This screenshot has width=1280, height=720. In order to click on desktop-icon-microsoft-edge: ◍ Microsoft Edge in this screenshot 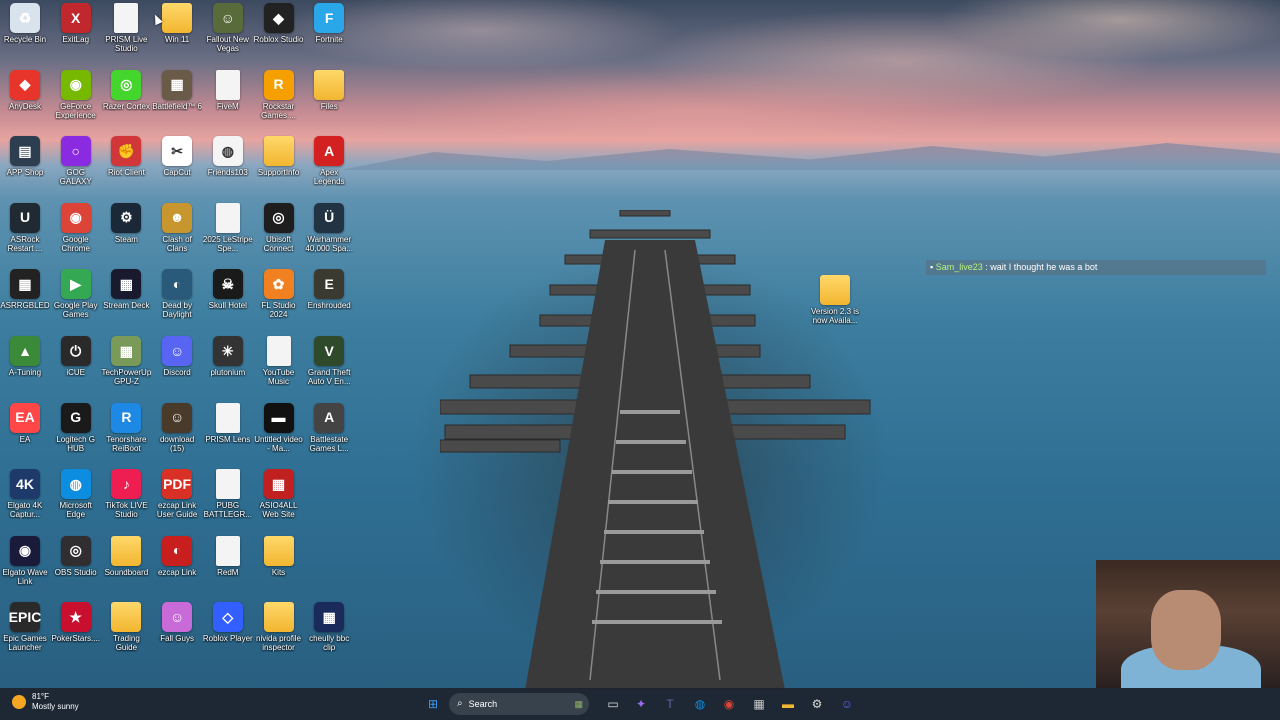, I will do `click(76, 492)`.